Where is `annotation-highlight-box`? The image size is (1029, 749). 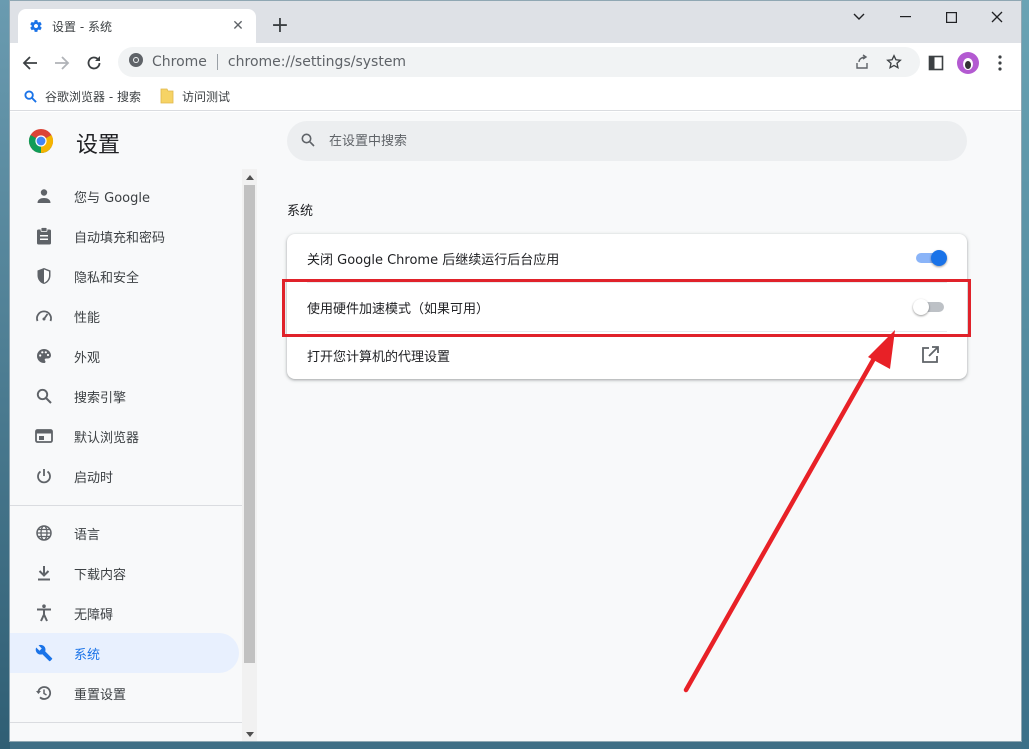 annotation-highlight-box is located at coordinates (626, 308).